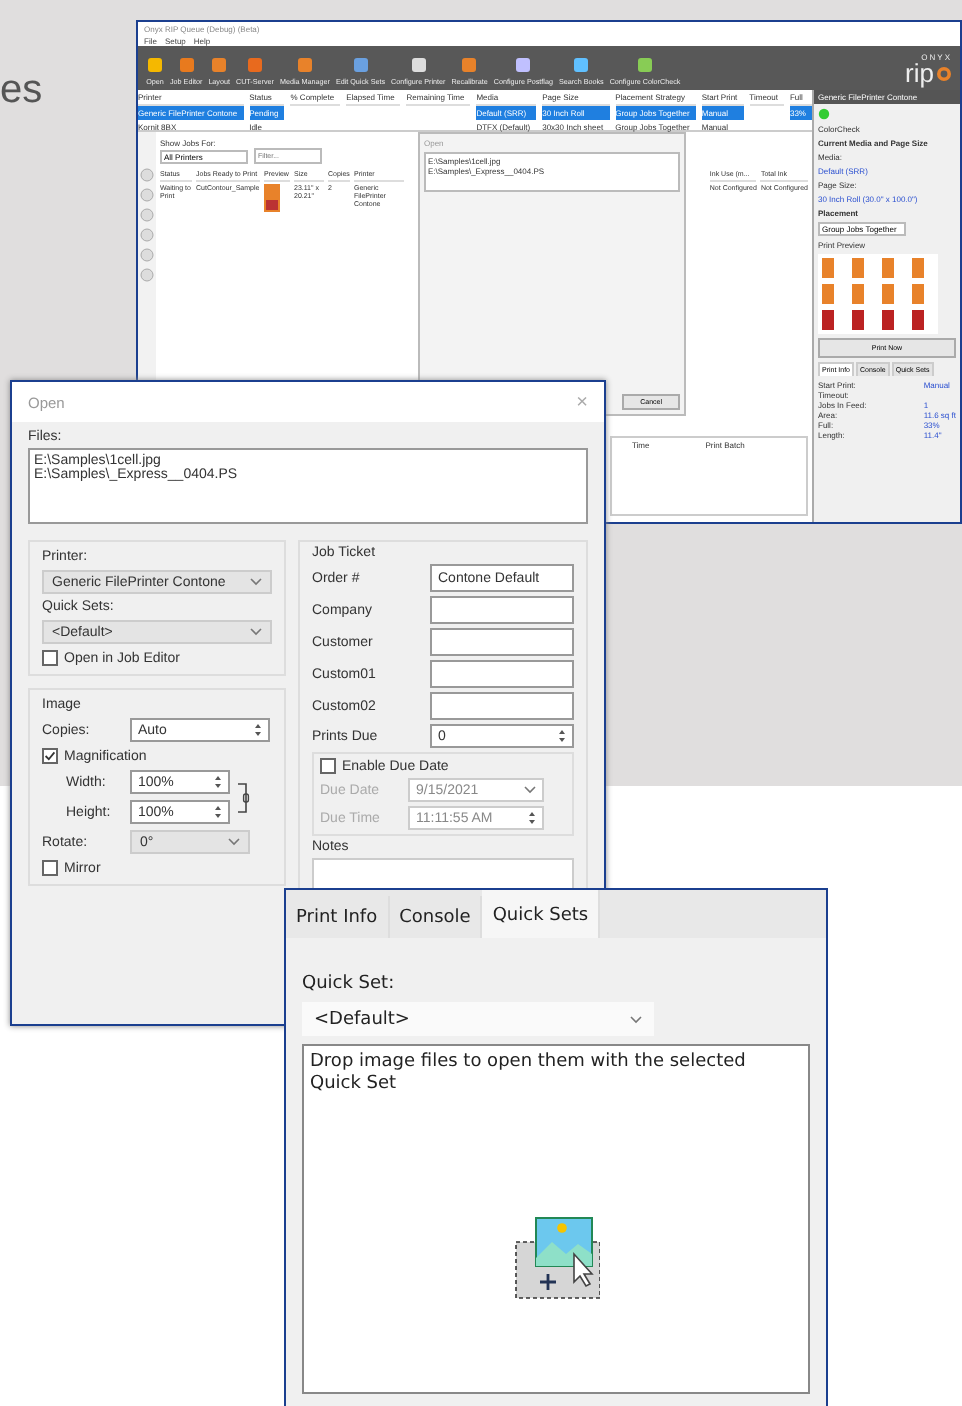 The height and width of the screenshot is (1406, 962). I want to click on field-label: Quick Set:, so click(349, 984).